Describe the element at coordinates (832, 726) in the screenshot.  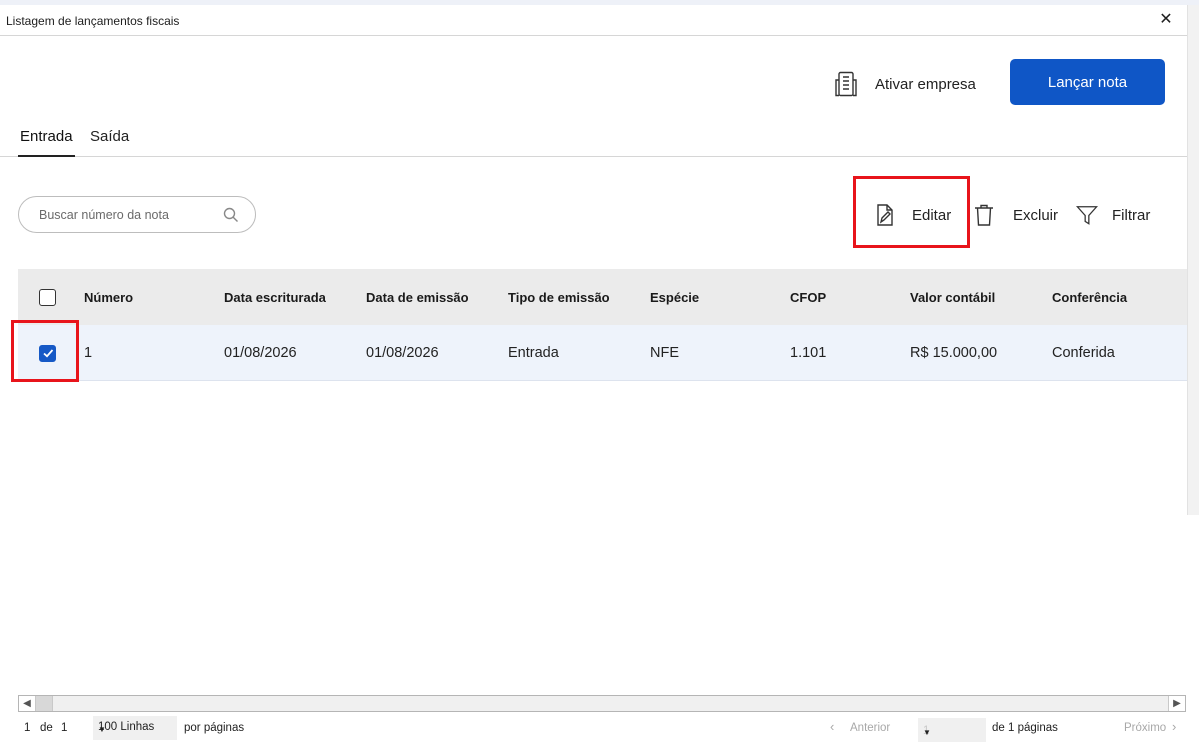
I see `chevron-left-icon: ‹` at that location.